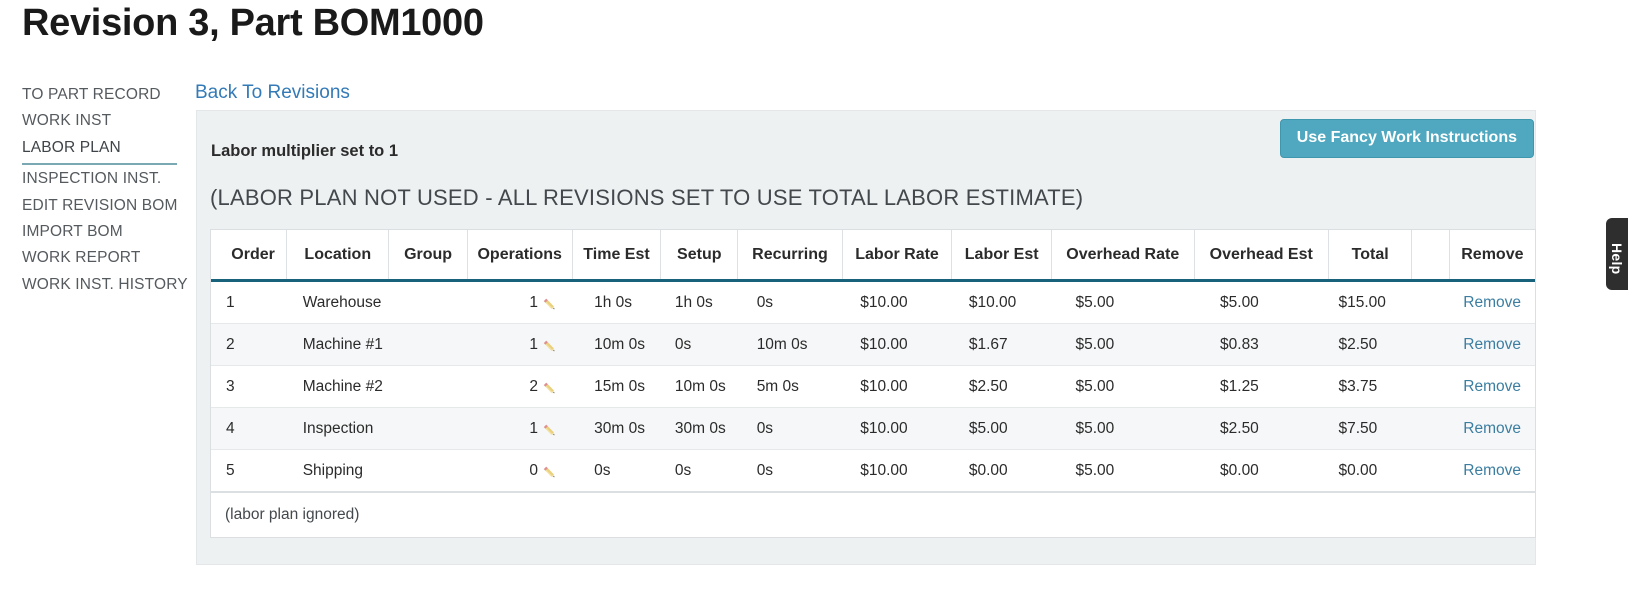  Describe the element at coordinates (337, 428) in the screenshot. I see `cell-location: Inspection` at that location.